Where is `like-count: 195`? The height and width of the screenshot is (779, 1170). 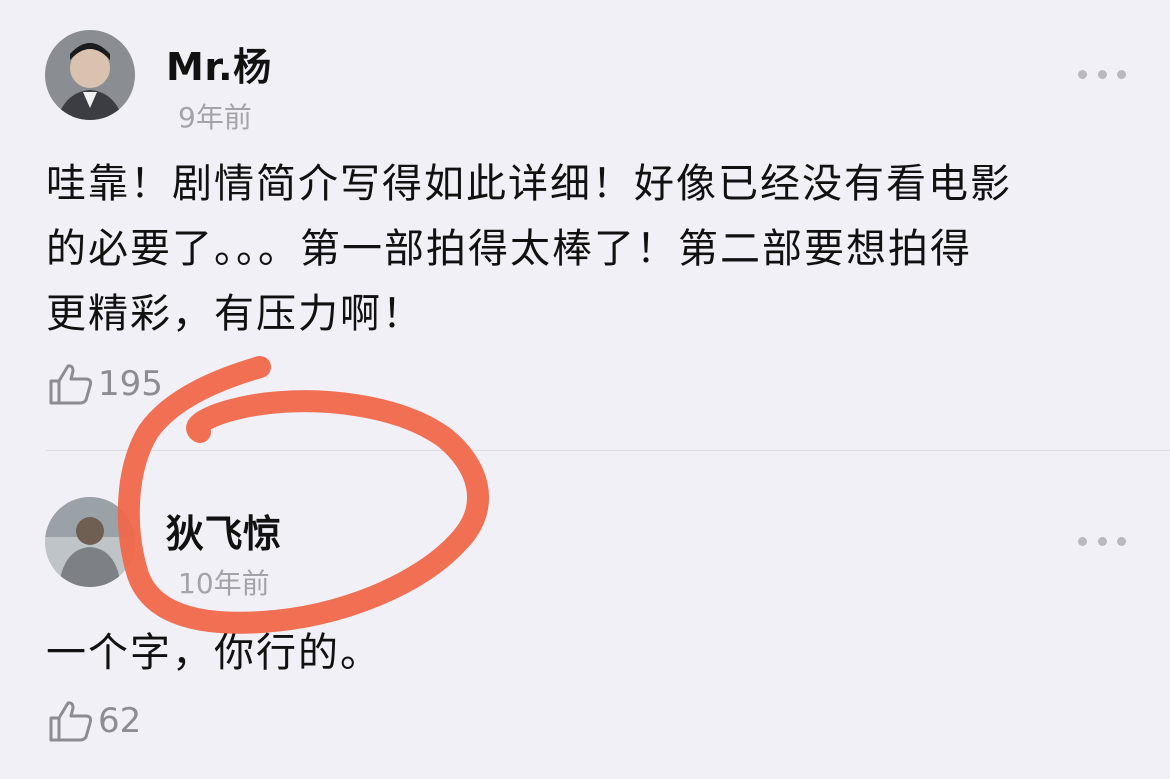
like-count: 195 is located at coordinates (130, 384).